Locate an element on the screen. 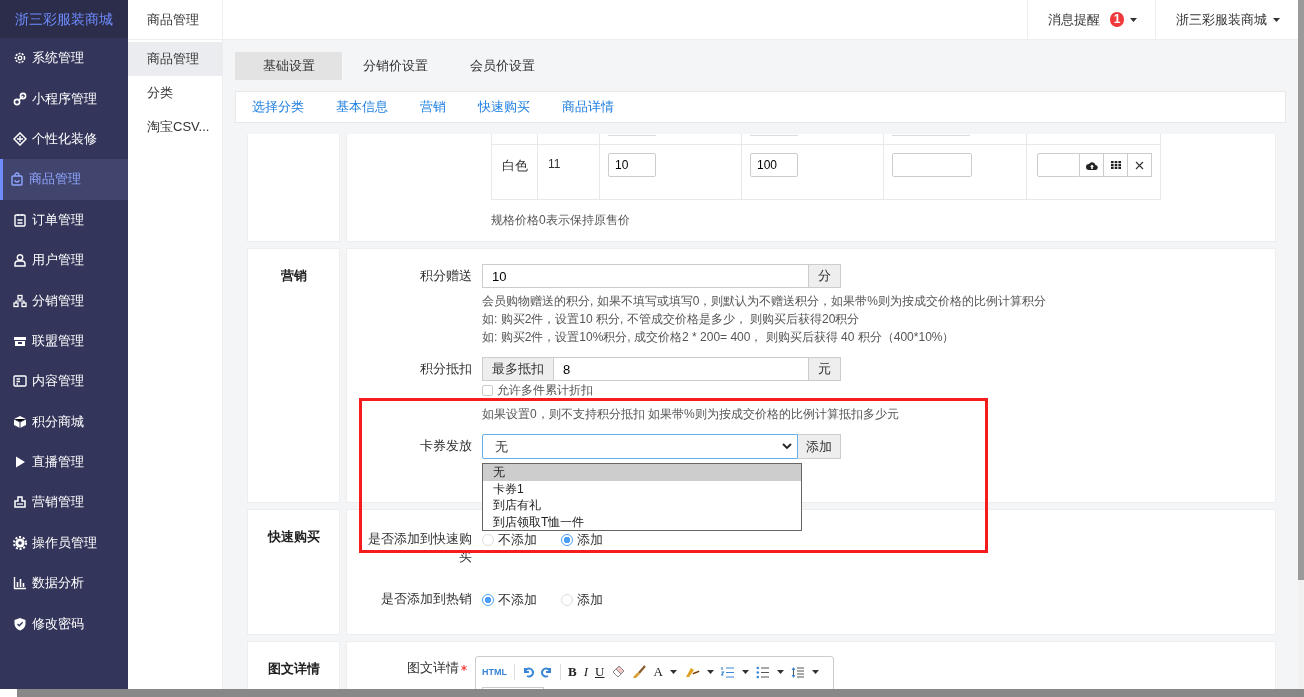 The image size is (1304, 697). bold-button: B is located at coordinates (572, 672).